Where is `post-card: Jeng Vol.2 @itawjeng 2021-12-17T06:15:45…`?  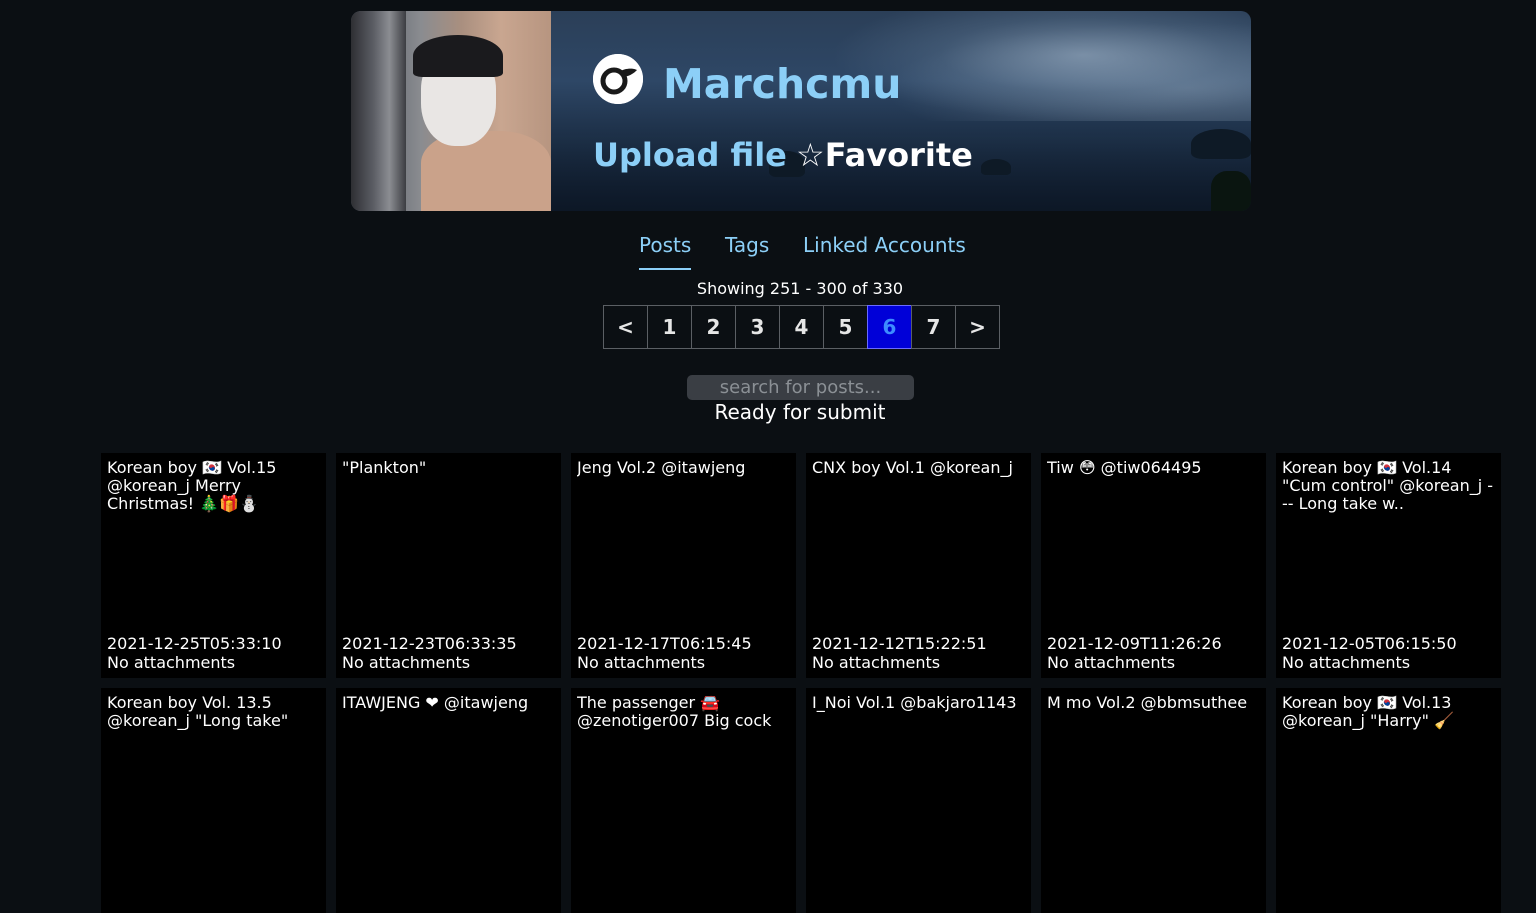 post-card: Jeng Vol.2 @itawjeng 2021-12-17T06:15:45… is located at coordinates (683, 565).